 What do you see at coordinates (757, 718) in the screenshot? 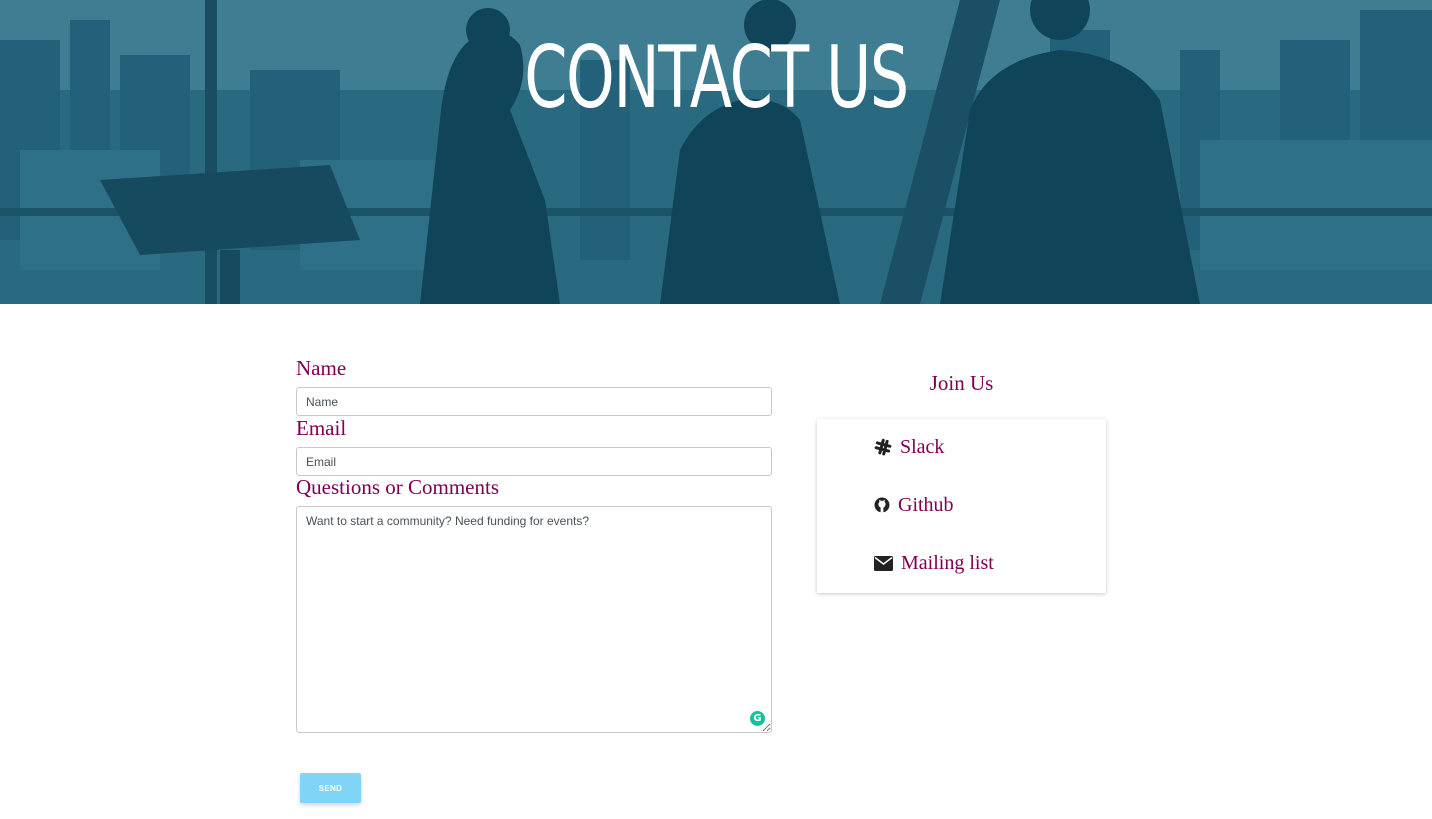
I see `grammarly-icon: G` at bounding box center [757, 718].